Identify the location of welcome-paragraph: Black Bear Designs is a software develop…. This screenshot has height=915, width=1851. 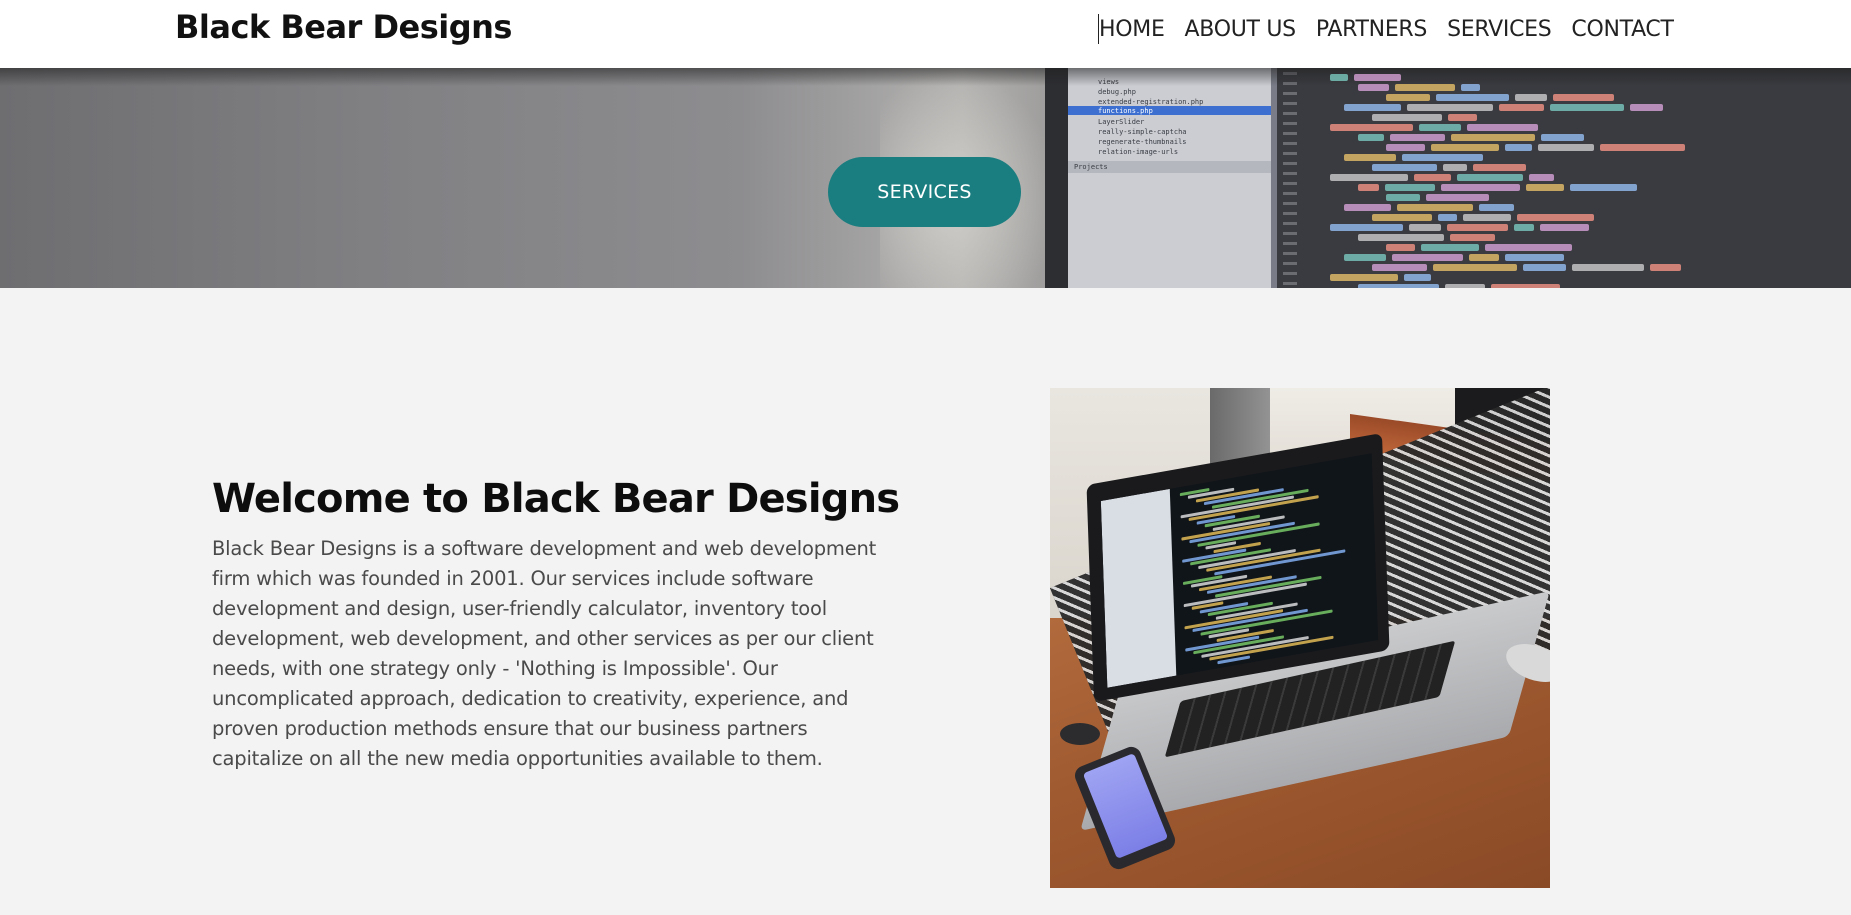
(544, 653).